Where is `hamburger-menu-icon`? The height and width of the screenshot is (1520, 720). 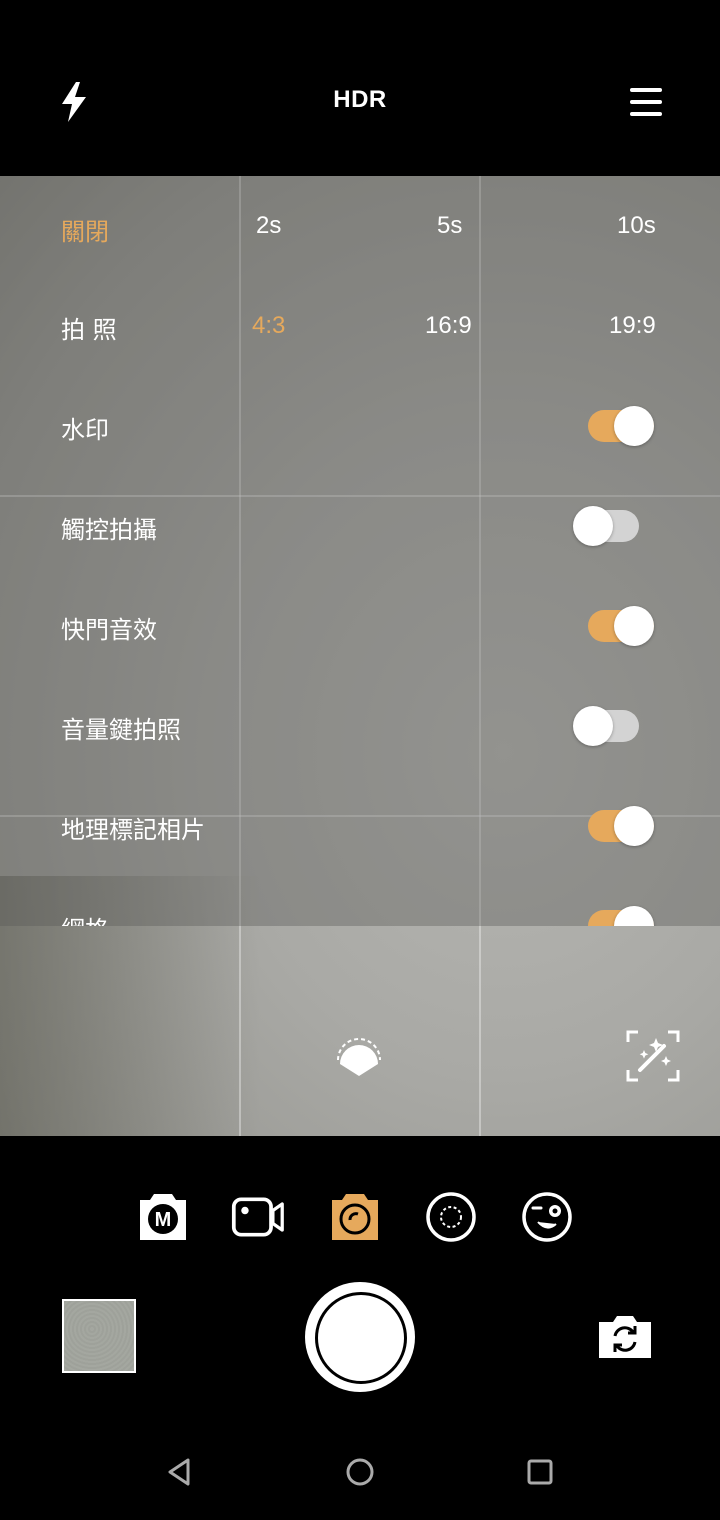 hamburger-menu-icon is located at coordinates (646, 102).